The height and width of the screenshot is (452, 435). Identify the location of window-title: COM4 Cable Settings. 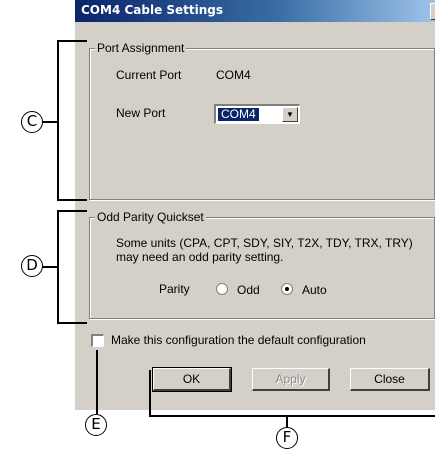
(152, 10).